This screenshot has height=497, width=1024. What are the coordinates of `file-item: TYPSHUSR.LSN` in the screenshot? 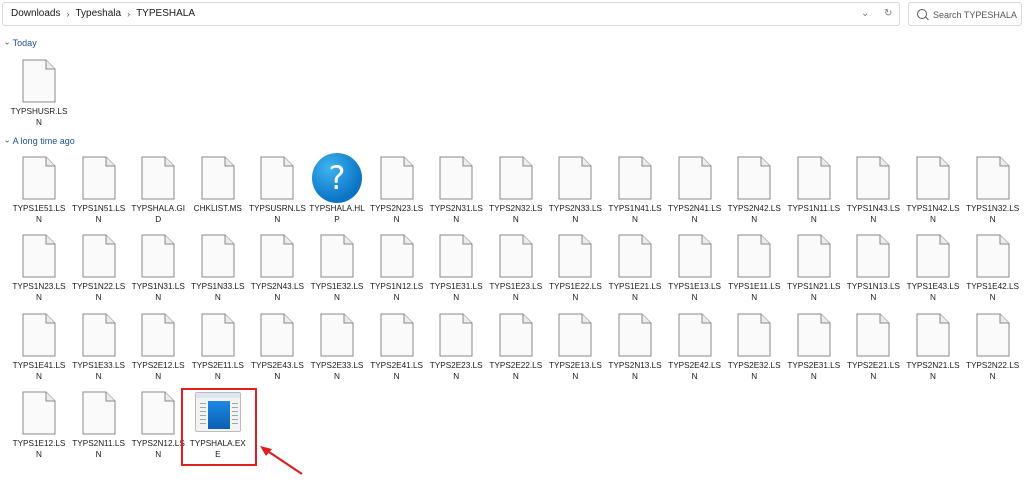 It's located at (39, 92).